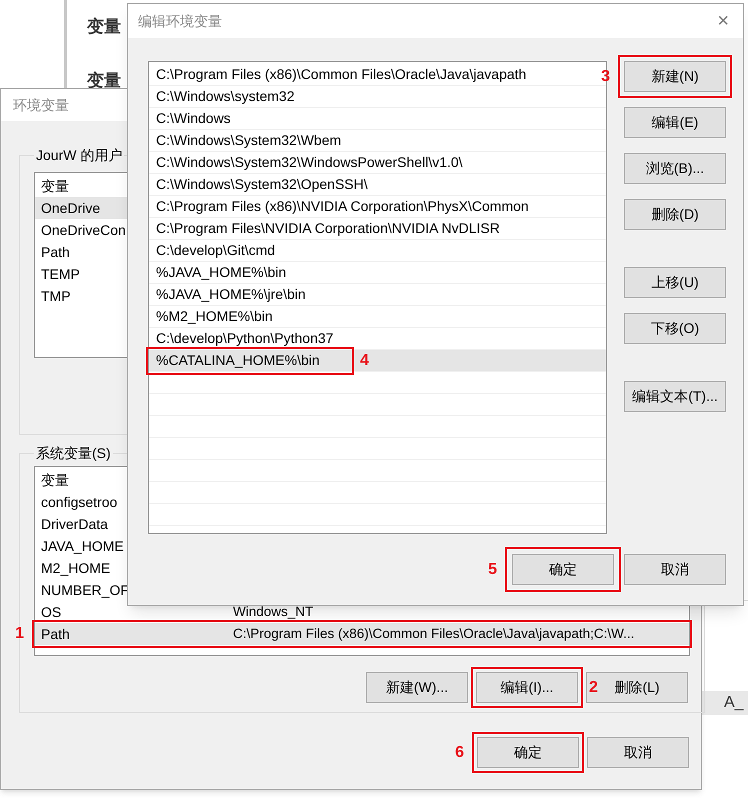 The height and width of the screenshot is (800, 748). I want to click on list-item: C:\Windows\System32\WindowsPowerShell\v1.0\, so click(377, 163).